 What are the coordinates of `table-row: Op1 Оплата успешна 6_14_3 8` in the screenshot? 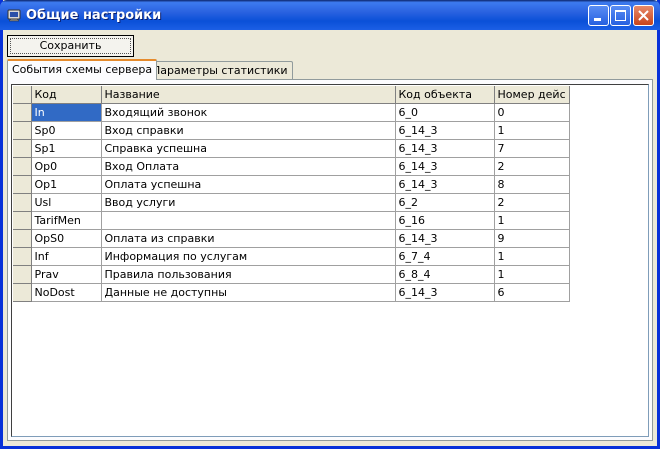 It's located at (291, 184).